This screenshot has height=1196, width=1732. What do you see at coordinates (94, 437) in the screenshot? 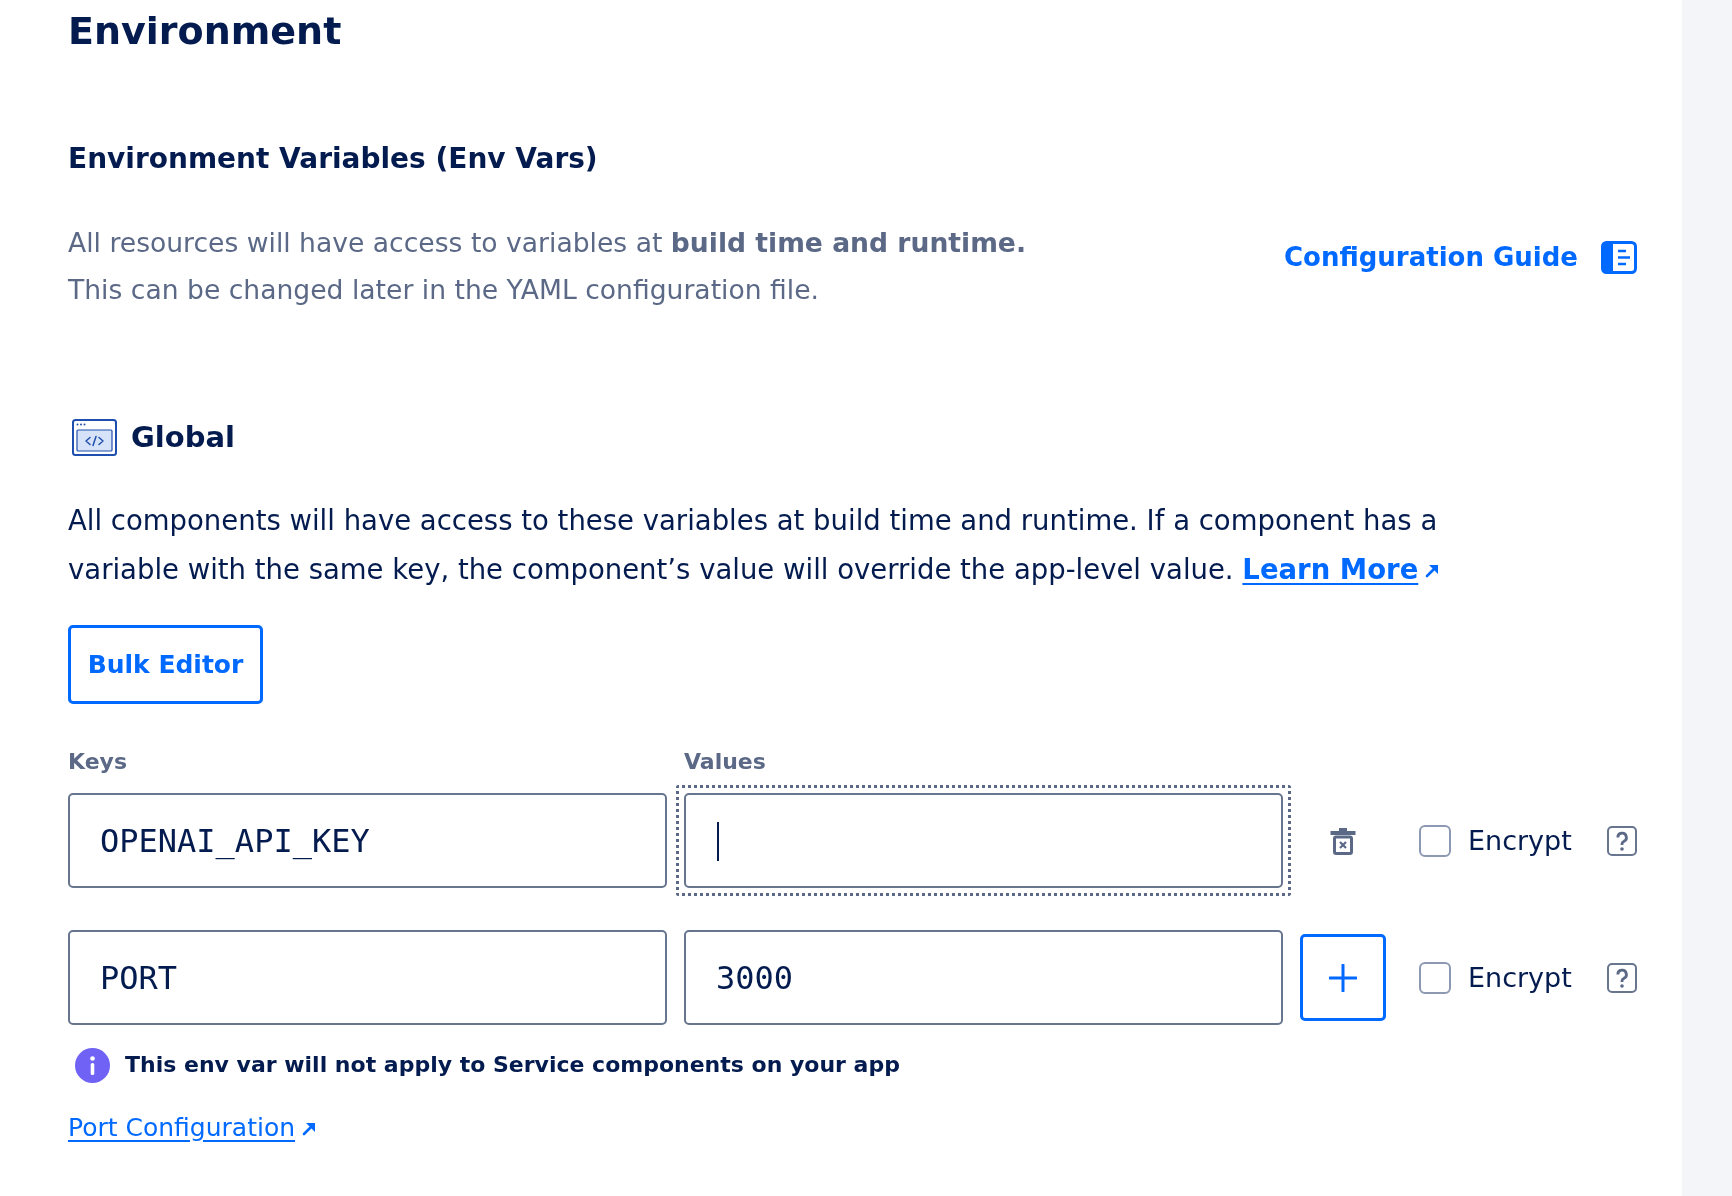
I see `code-window-icon` at bounding box center [94, 437].